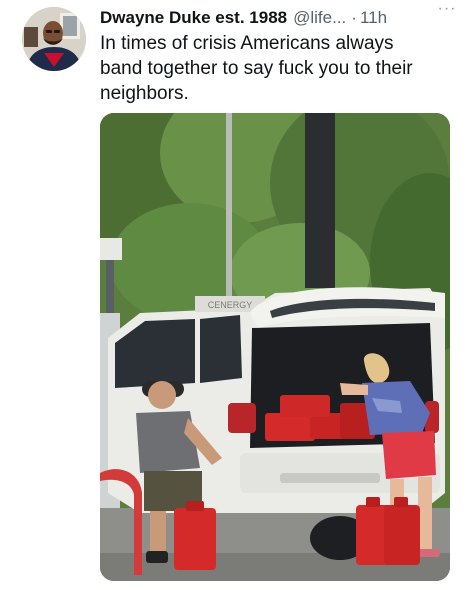 The height and width of the screenshot is (590, 474). Describe the element at coordinates (447, 10) in the screenshot. I see `more-options-icon: ···` at that location.